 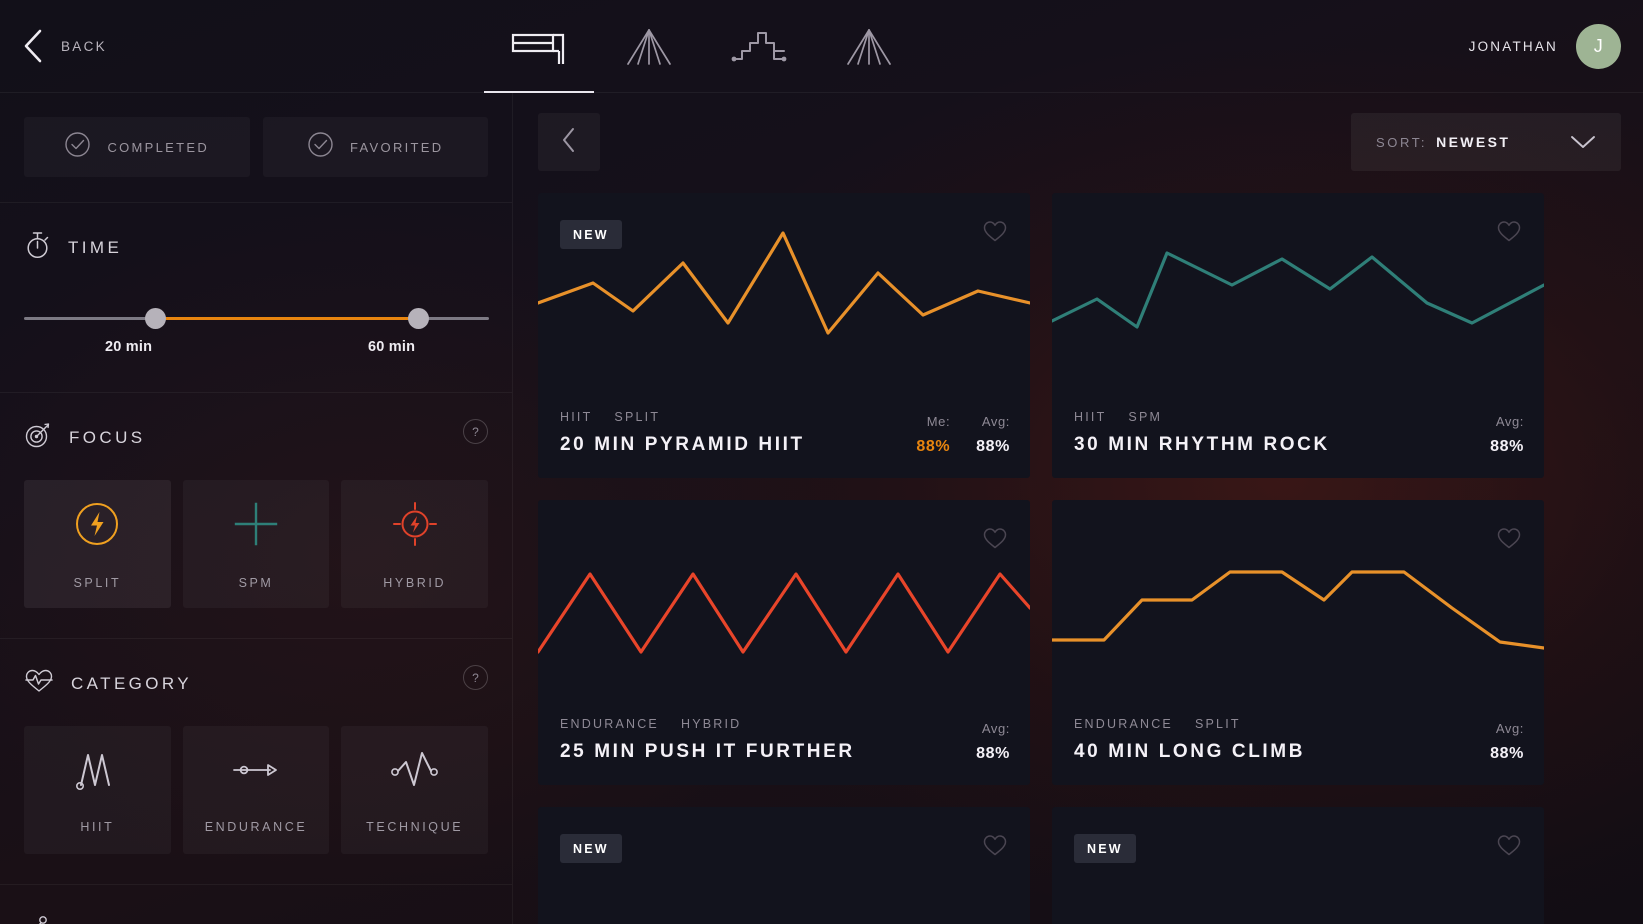 I want to click on user-profile-button: JONATHAN J, so click(x=1545, y=46).